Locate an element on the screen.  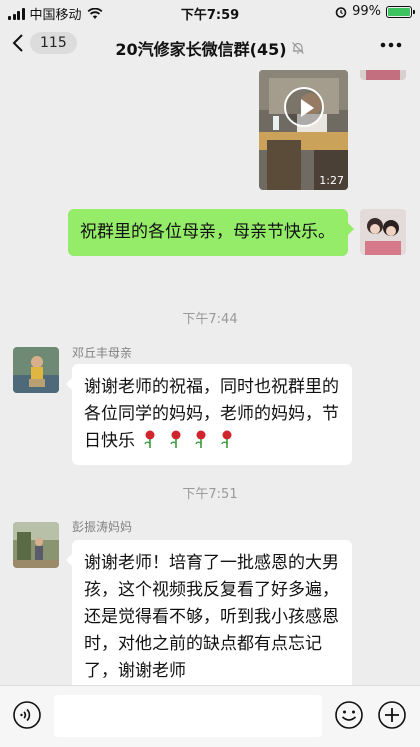
voice-icon is located at coordinates (27, 715).